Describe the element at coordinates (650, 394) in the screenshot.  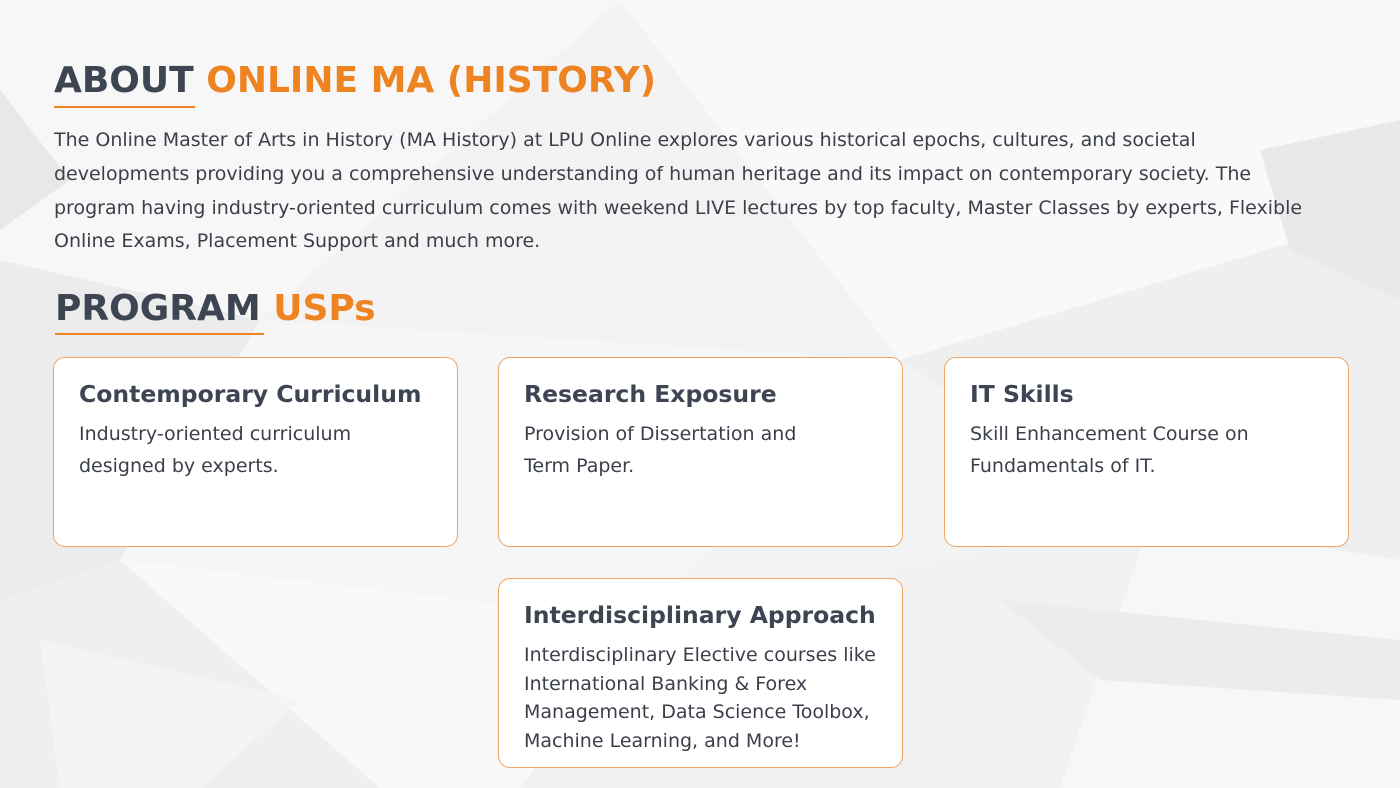
I see `usp-card-title: Research Exposure` at that location.